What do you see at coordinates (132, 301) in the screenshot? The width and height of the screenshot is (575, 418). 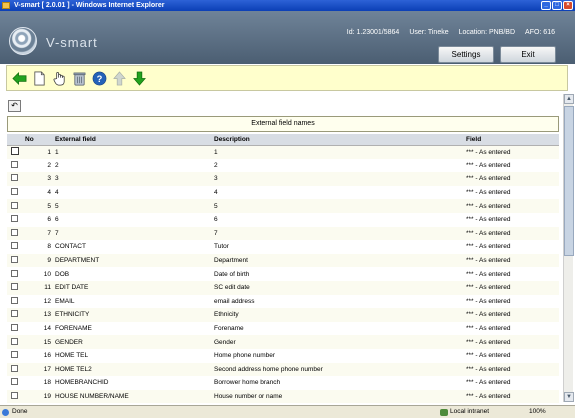 I see `row-external-field: EMAIL` at bounding box center [132, 301].